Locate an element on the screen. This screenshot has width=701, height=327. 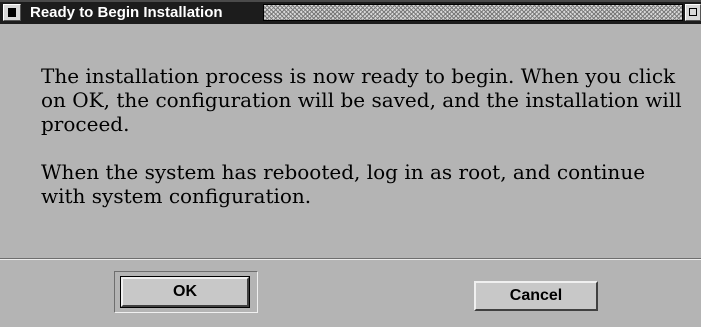
title-bar-drag-area is located at coordinates (473, 12).